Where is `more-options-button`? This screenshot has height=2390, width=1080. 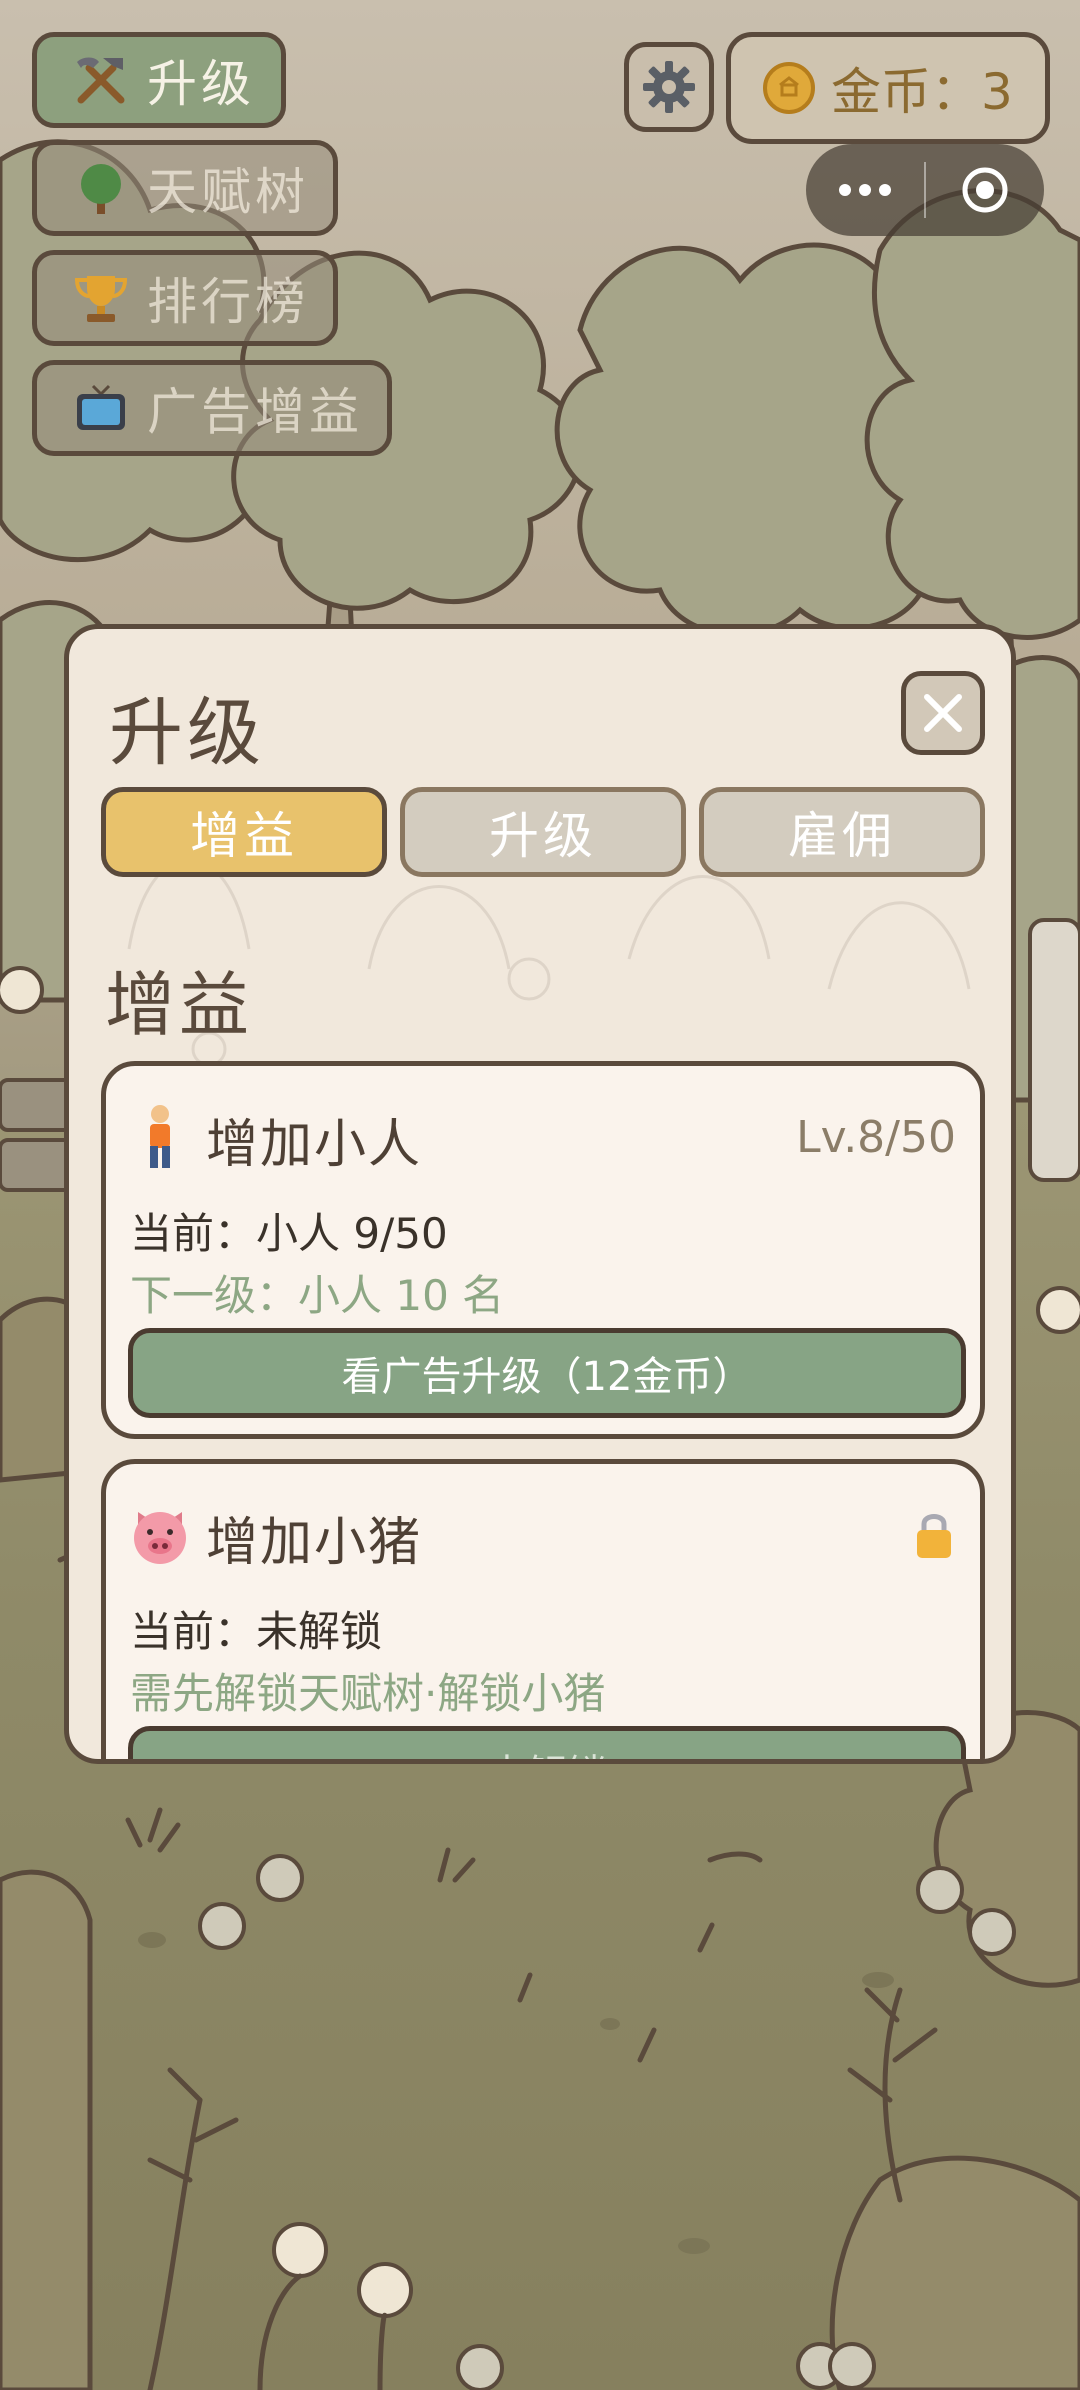 more-options-button is located at coordinates (865, 190).